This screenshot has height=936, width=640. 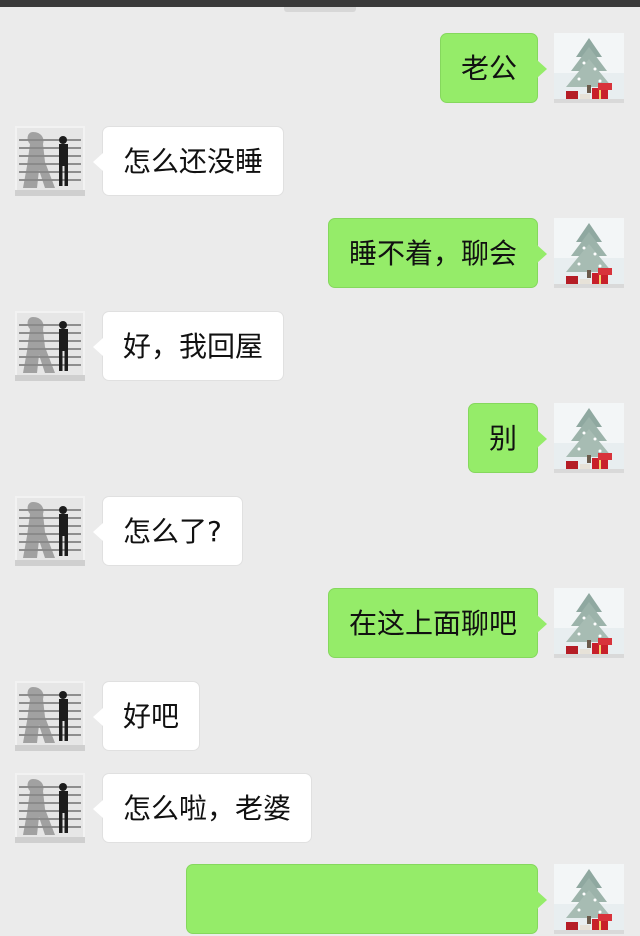 What do you see at coordinates (193, 346) in the screenshot?
I see `message-text: 好，我回屋` at bounding box center [193, 346].